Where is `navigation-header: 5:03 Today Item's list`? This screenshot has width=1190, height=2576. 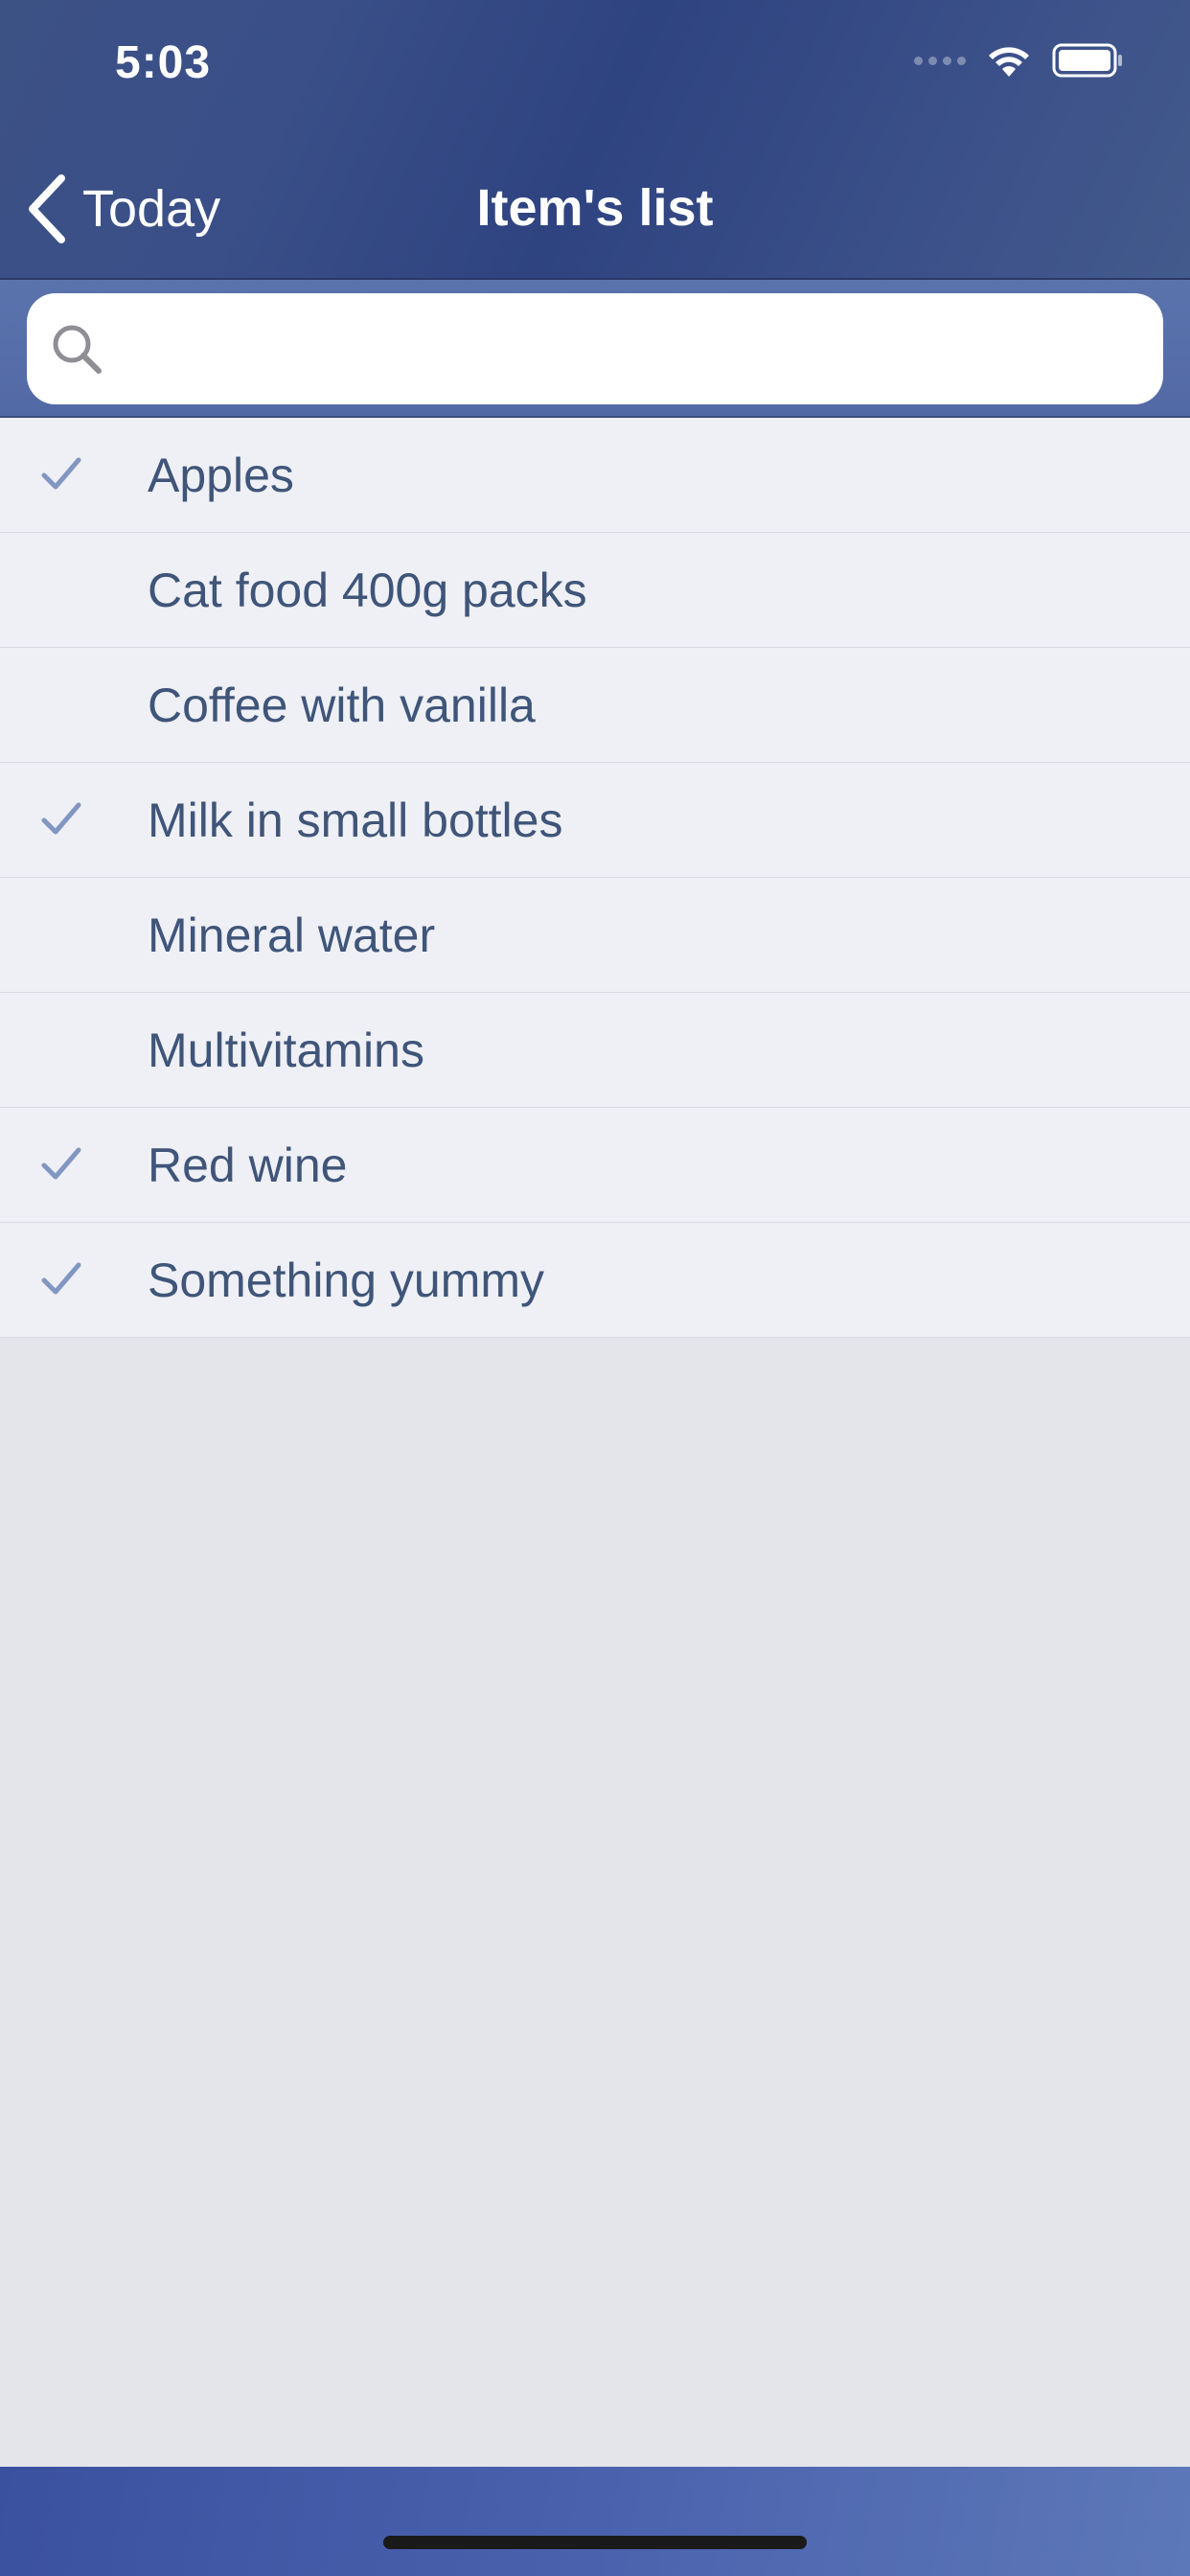 navigation-header: 5:03 Today Item's list is located at coordinates (595, 140).